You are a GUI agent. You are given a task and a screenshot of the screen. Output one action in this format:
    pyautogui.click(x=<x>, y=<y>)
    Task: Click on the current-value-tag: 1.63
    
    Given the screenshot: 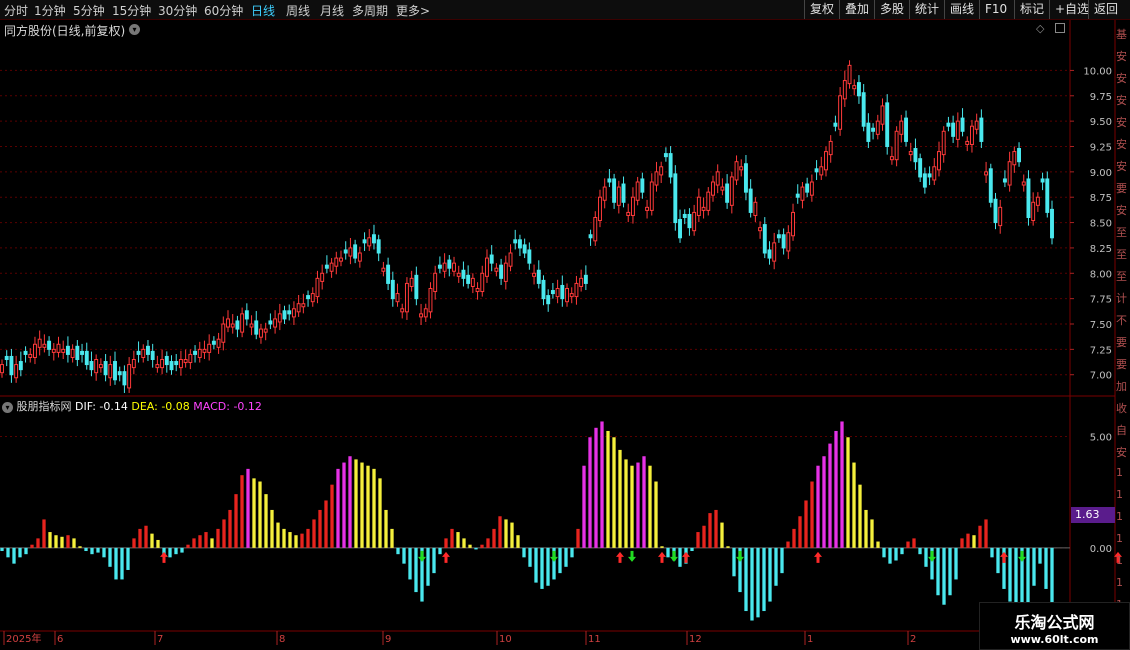 What is the action you would take?
    pyautogui.click(x=1093, y=515)
    